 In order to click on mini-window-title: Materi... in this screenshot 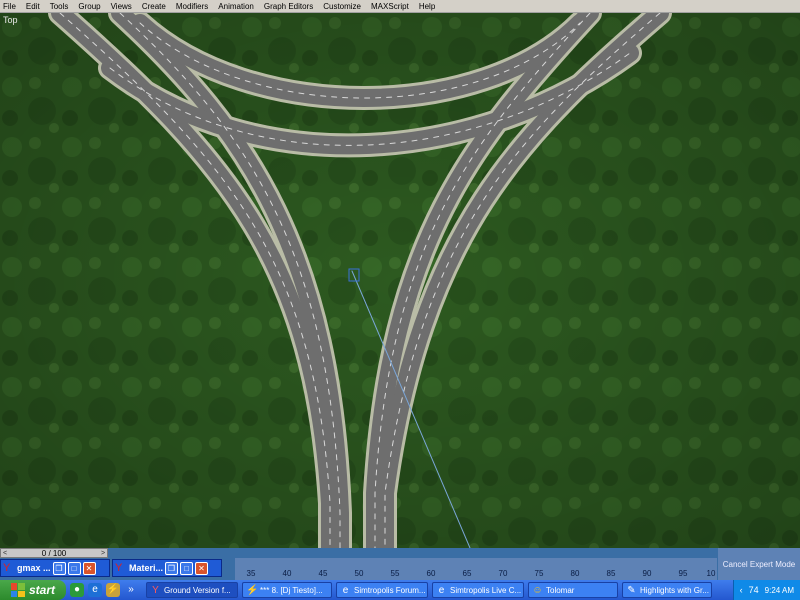, I will do `click(146, 568)`.